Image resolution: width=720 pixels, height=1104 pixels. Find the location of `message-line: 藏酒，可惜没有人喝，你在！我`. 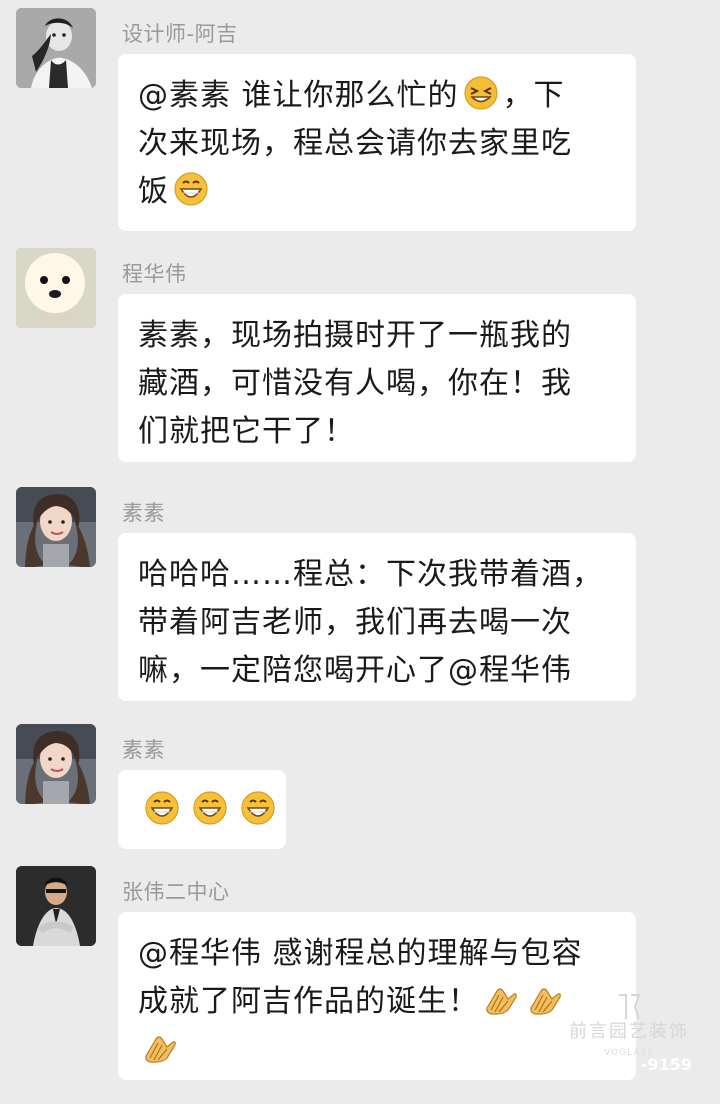

message-line: 藏酒，可惜没有人喝，你在！我 is located at coordinates (378, 384).